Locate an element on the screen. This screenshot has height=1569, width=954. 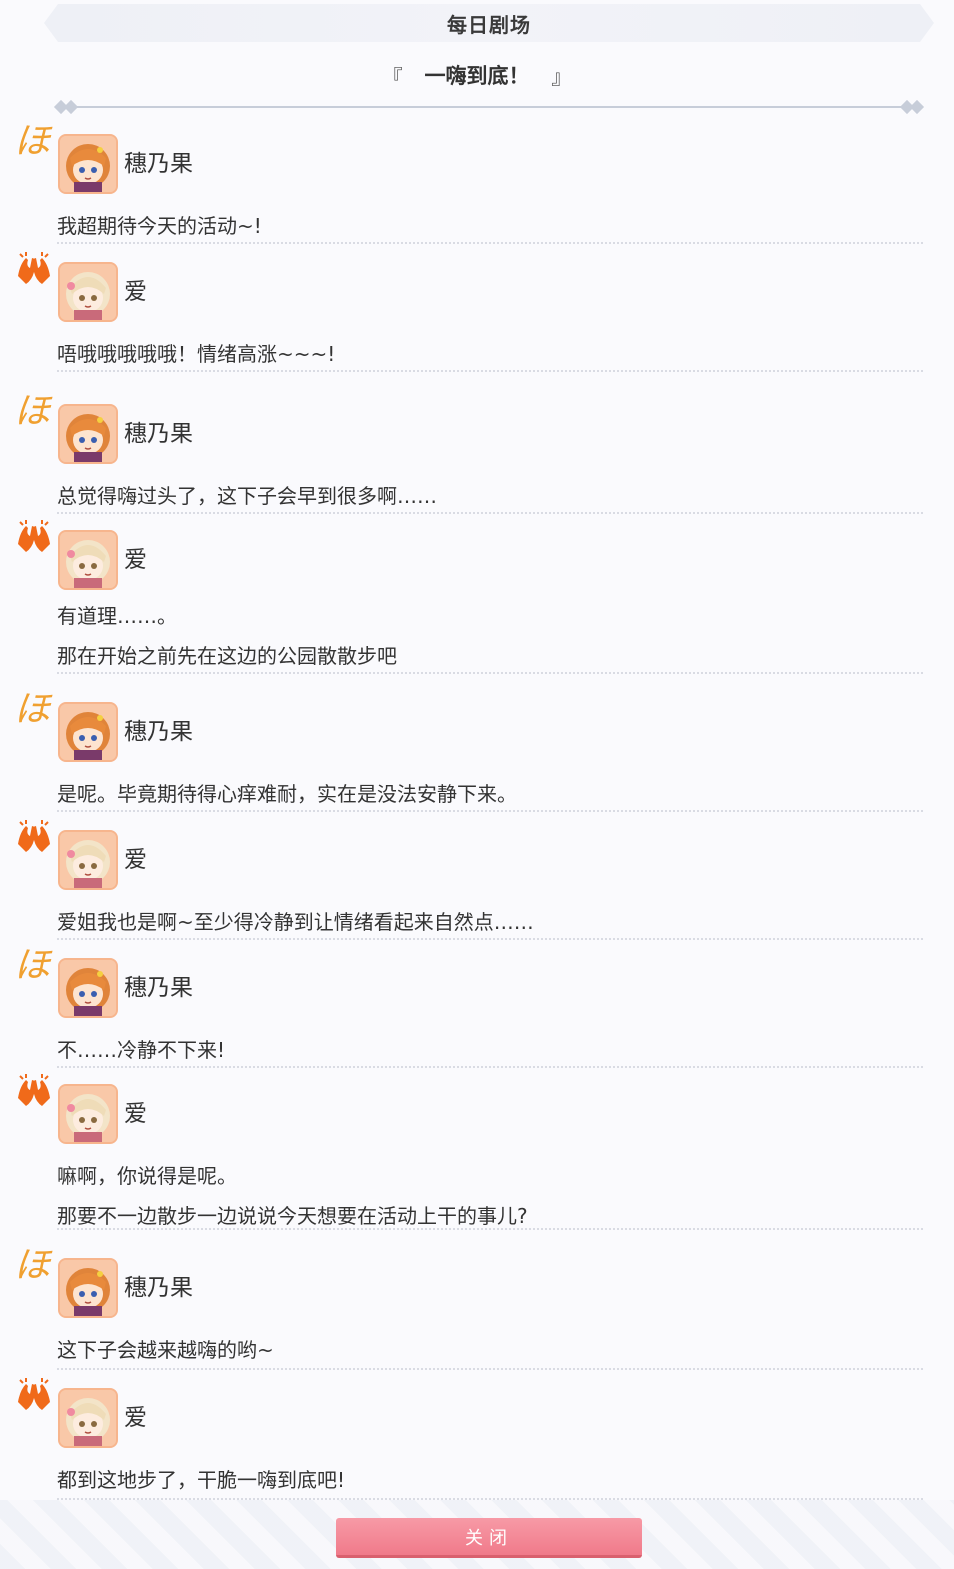
open-bracket: 『 is located at coordinates (392, 76).